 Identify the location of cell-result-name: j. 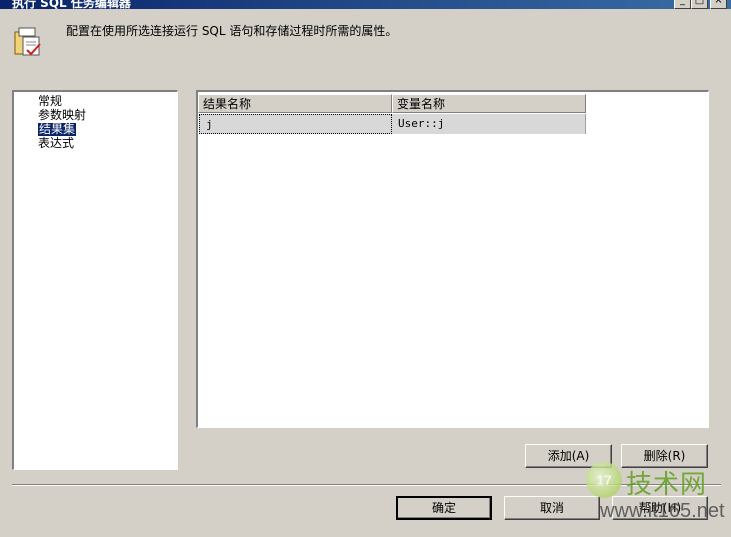
(295, 124).